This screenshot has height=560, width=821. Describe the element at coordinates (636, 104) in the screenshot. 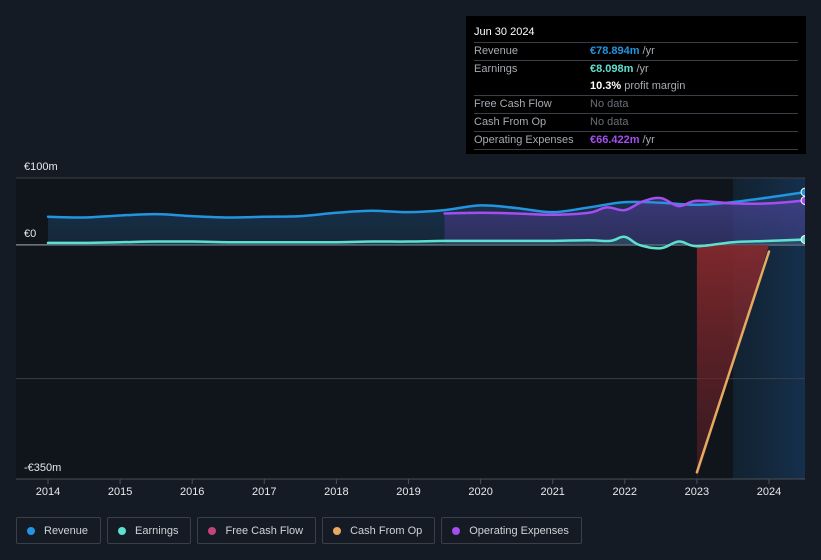

I see `tooltip-row-free-cash-flow: Free Cash Flow No data` at that location.